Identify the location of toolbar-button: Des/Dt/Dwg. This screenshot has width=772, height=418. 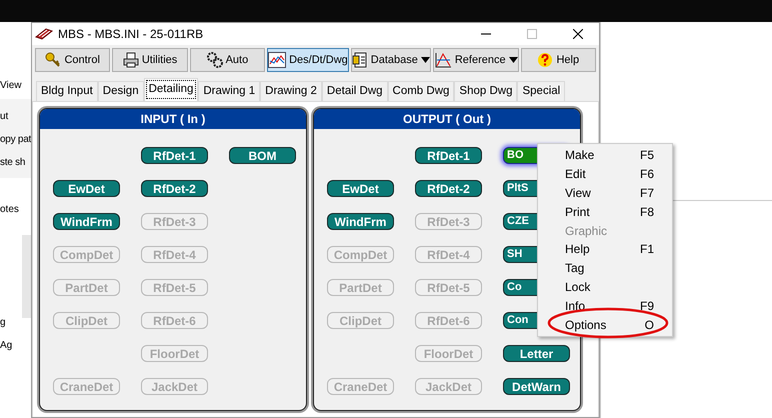
(308, 60).